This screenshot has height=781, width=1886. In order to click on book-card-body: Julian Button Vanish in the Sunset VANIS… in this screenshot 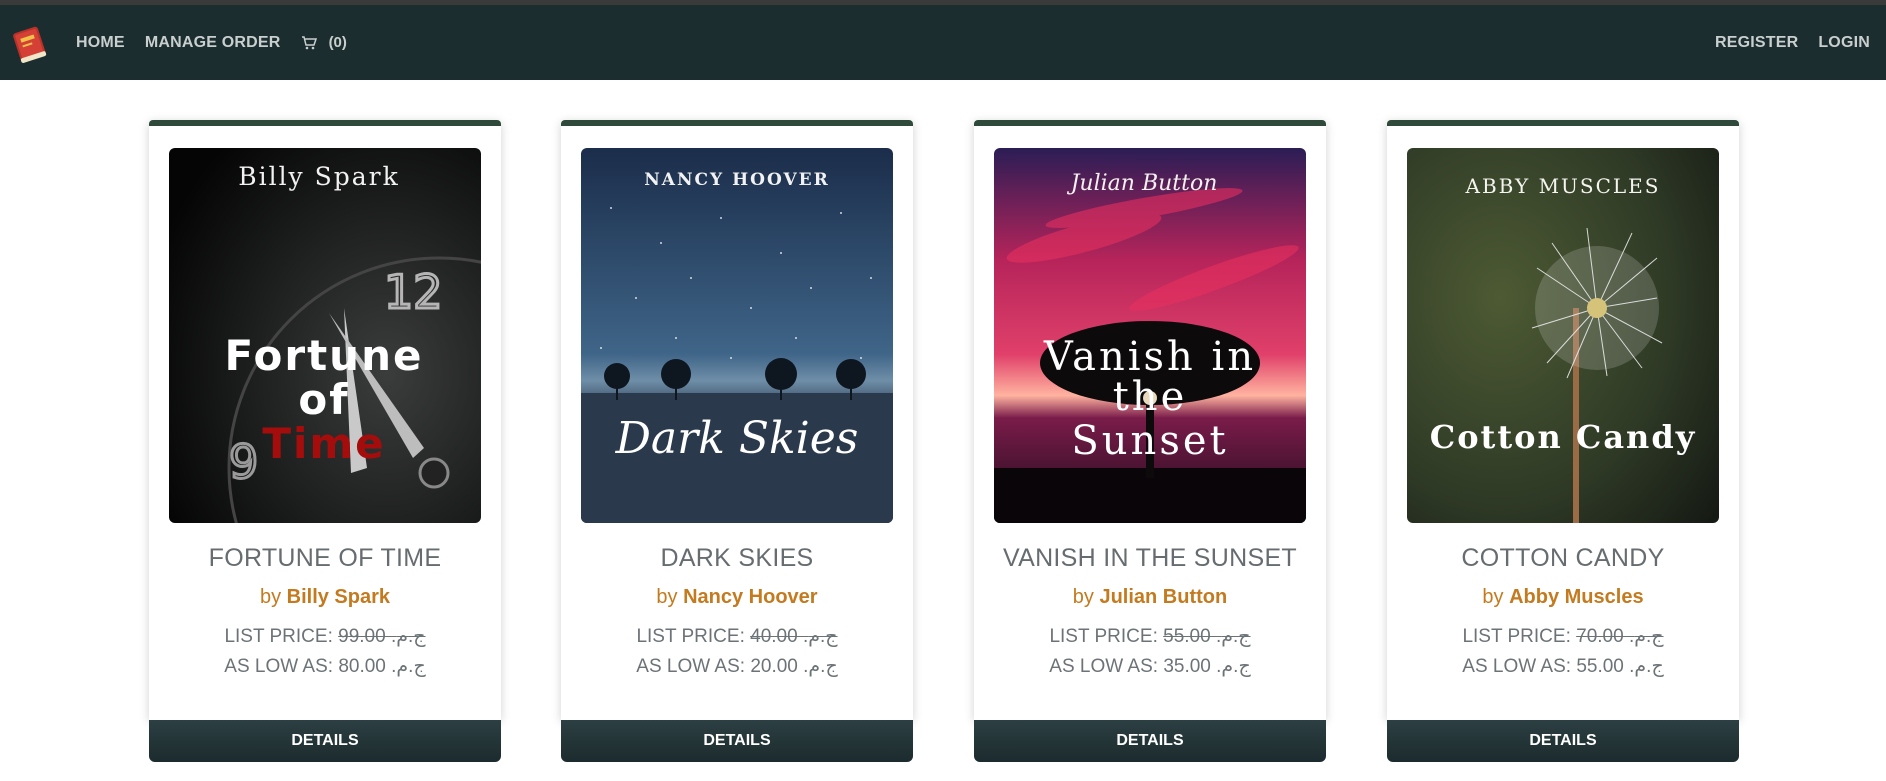, I will do `click(1150, 420)`.